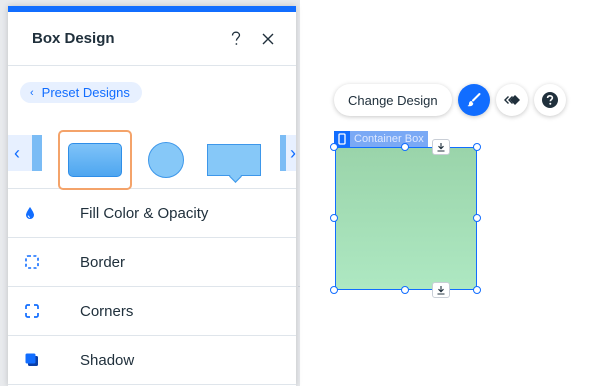 The width and height of the screenshot is (601, 386). What do you see at coordinates (334, 290) in the screenshot?
I see `resize-handle-bottom-left` at bounding box center [334, 290].